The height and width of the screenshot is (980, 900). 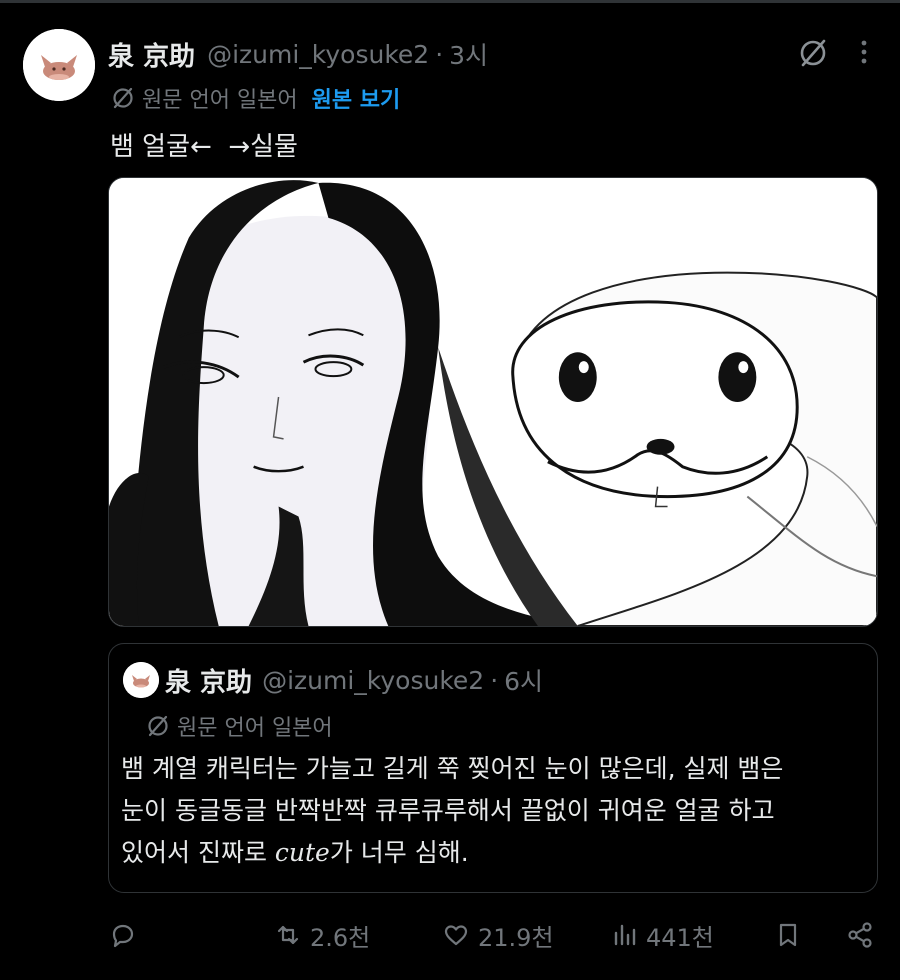 I want to click on show-original-link: 원본 보기, so click(x=356, y=98).